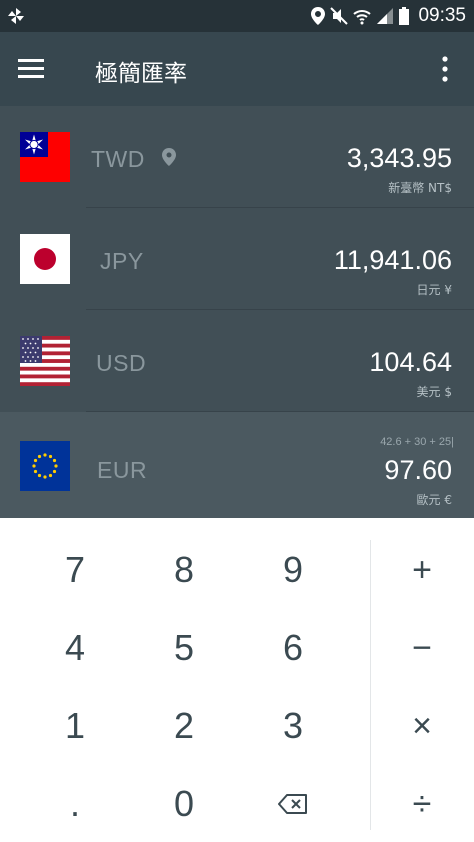  What do you see at coordinates (399, 158) in the screenshot?
I see `currency-amount: 3,343.95` at bounding box center [399, 158].